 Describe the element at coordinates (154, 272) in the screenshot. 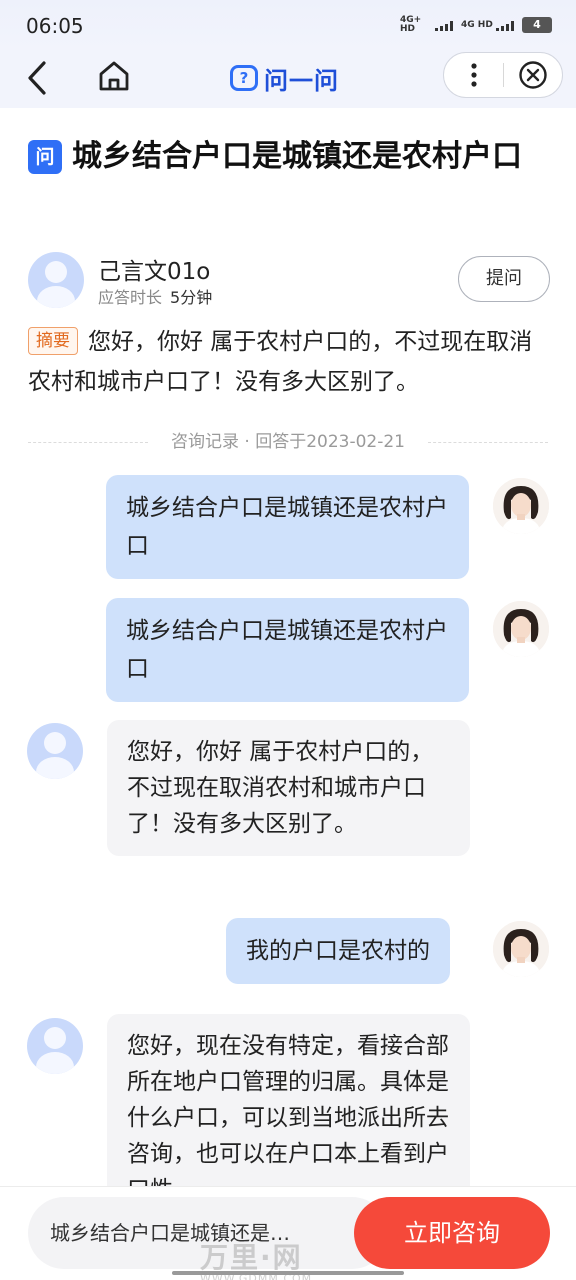

I see `answerer-name: 己言文01o` at that location.